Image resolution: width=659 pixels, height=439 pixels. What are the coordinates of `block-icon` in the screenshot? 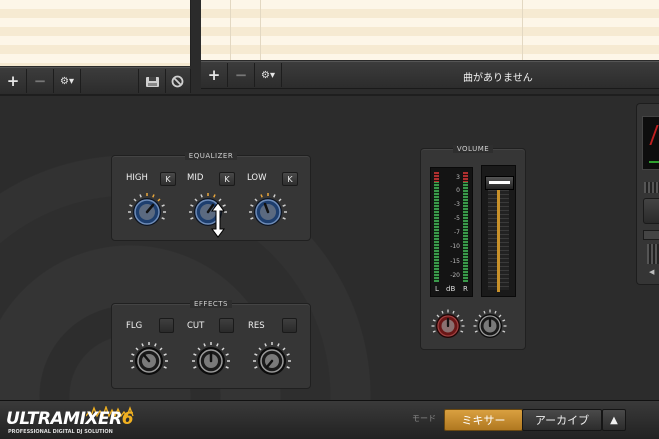 It's located at (177, 81).